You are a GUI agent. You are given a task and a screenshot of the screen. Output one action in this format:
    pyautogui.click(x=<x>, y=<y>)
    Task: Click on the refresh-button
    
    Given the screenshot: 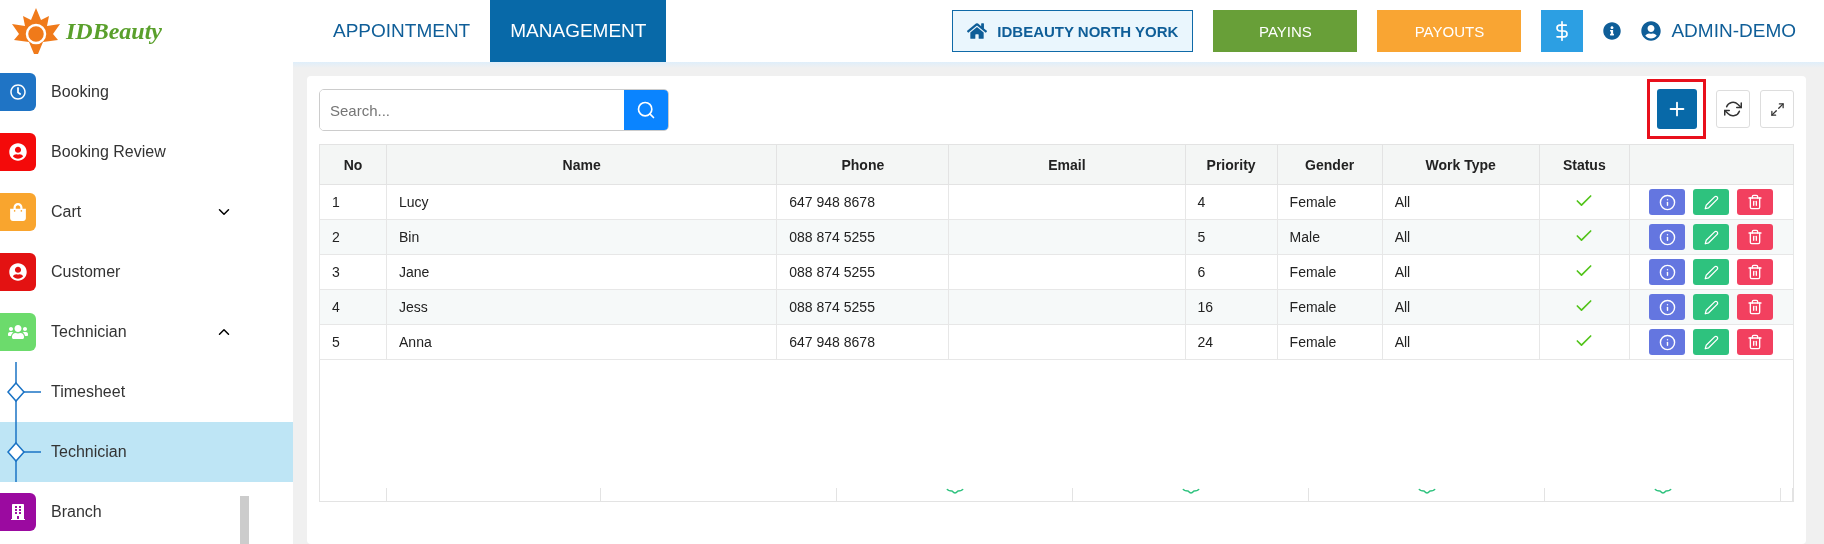 What is the action you would take?
    pyautogui.click(x=1733, y=109)
    